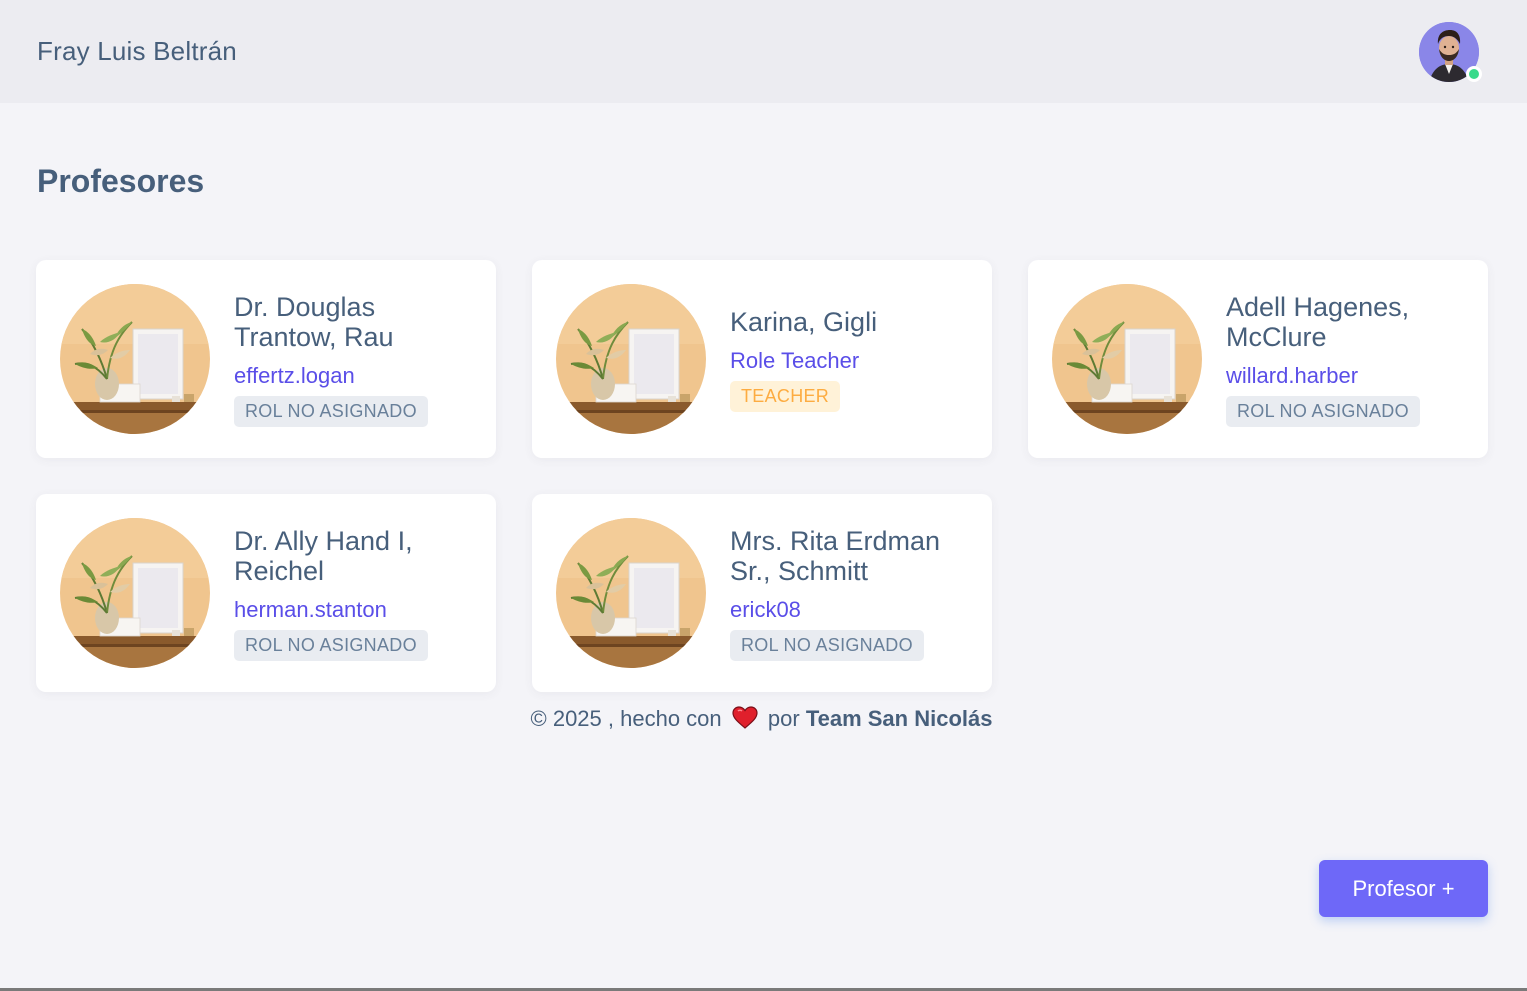 This screenshot has width=1527, height=991. Describe the element at coordinates (765, 609) in the screenshot. I see `teacher-username: erick08` at that location.